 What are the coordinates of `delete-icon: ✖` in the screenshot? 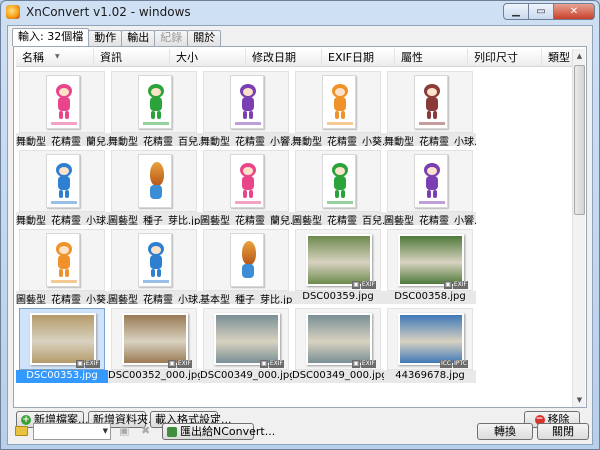 It's located at (146, 430).